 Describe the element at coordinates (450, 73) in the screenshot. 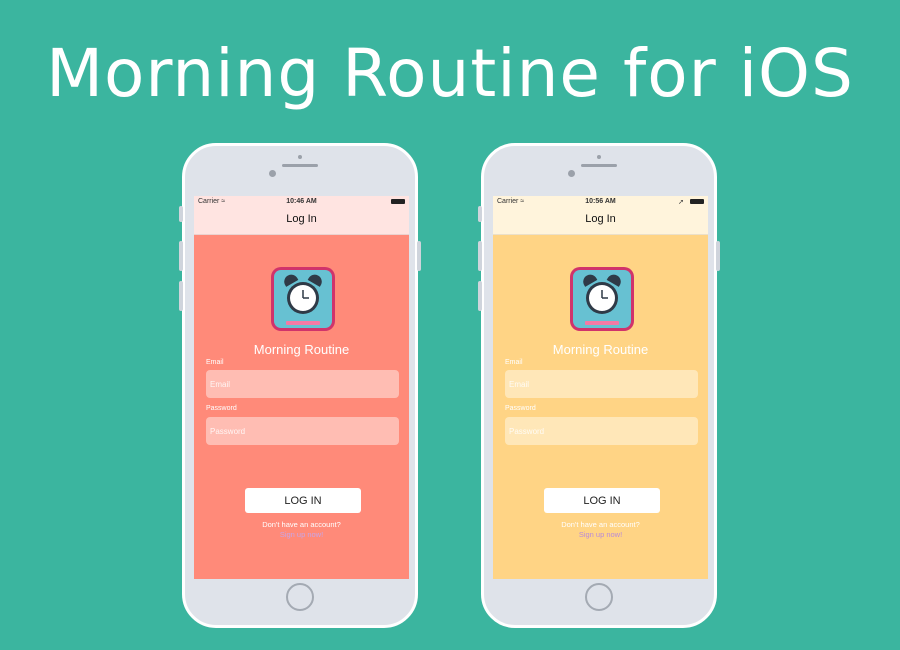

I see `headline: Morning Routine for iOS` at that location.